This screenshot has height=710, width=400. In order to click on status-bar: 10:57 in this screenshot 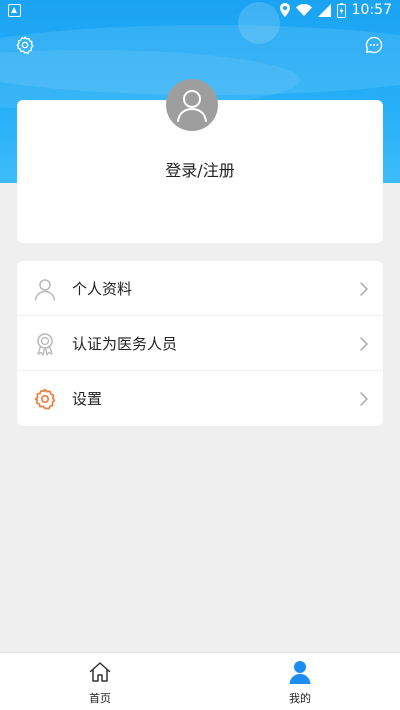, I will do `click(200, 12)`.